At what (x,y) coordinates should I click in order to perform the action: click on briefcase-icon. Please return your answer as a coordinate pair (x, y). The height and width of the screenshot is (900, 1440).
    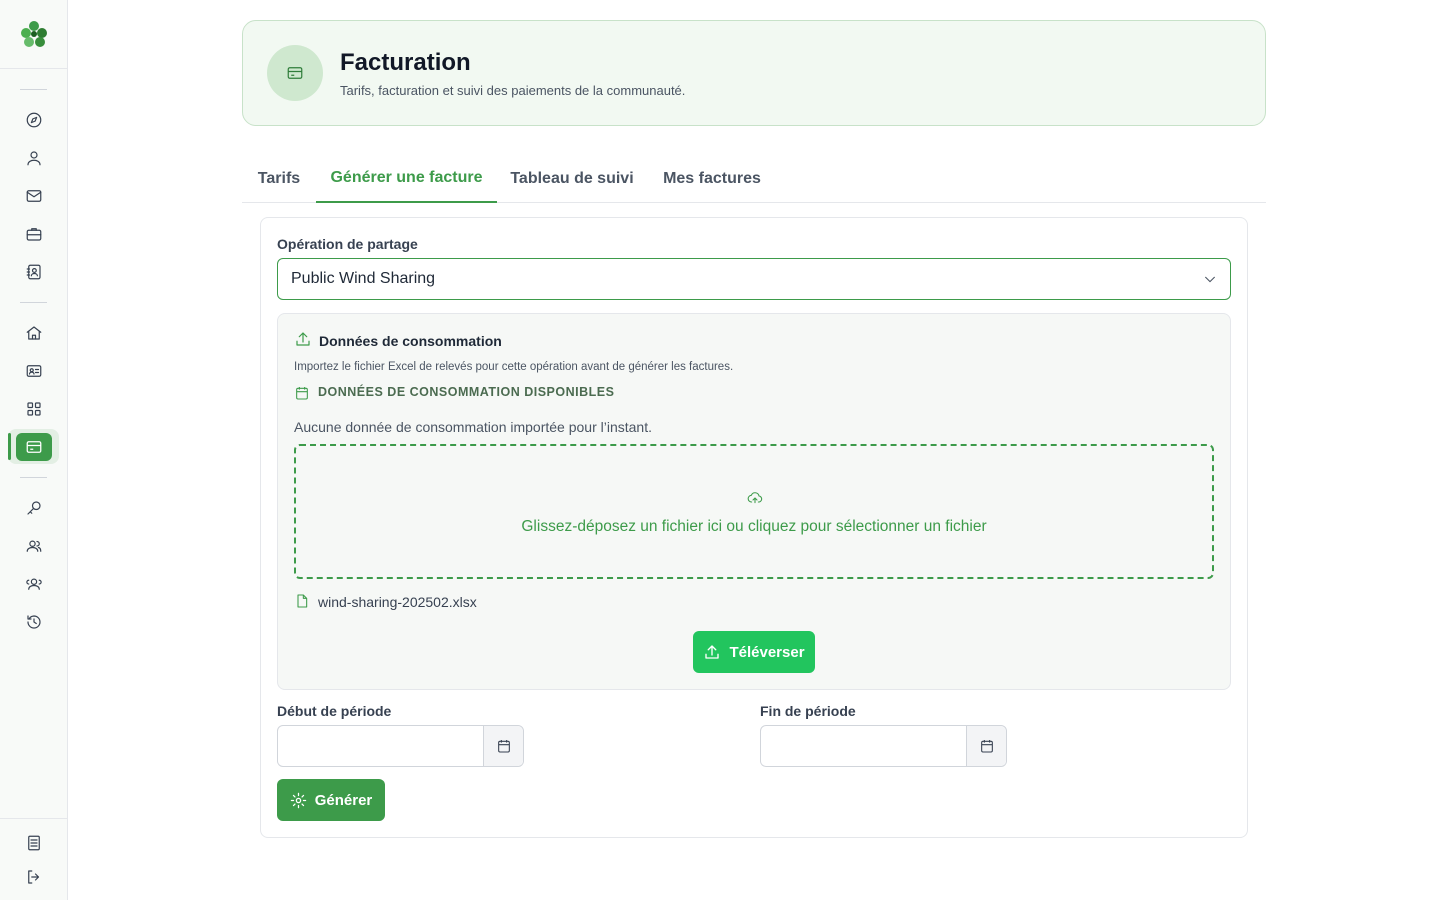
    Looking at the image, I should click on (34, 234).